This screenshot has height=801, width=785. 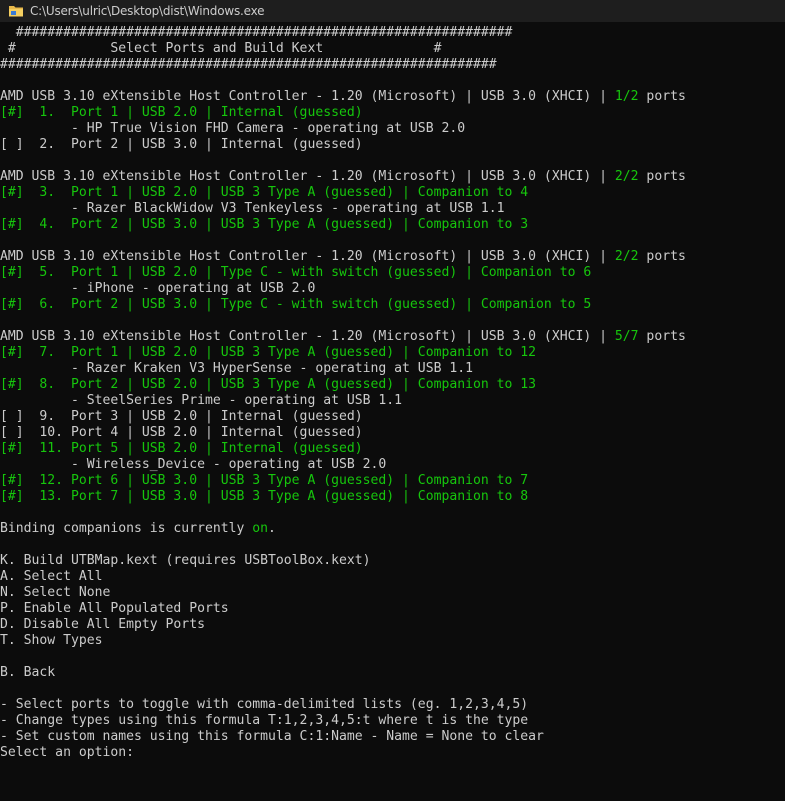 What do you see at coordinates (16, 11) in the screenshot?
I see `folder-icon` at bounding box center [16, 11].